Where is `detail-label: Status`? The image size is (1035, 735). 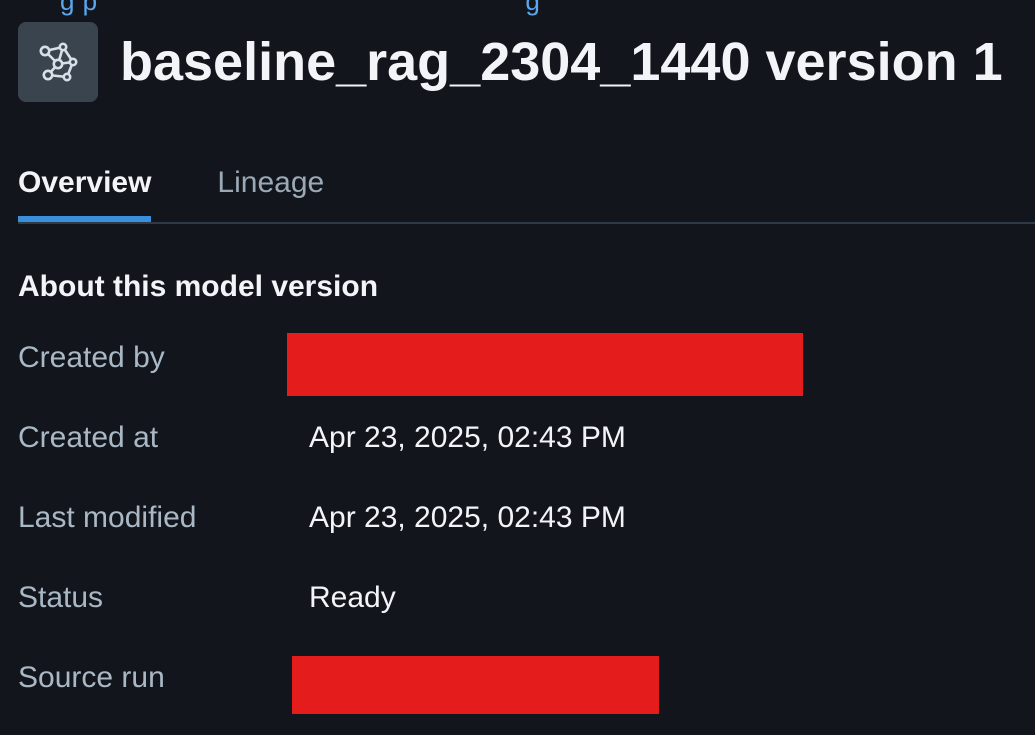 detail-label: Status is located at coordinates (61, 597).